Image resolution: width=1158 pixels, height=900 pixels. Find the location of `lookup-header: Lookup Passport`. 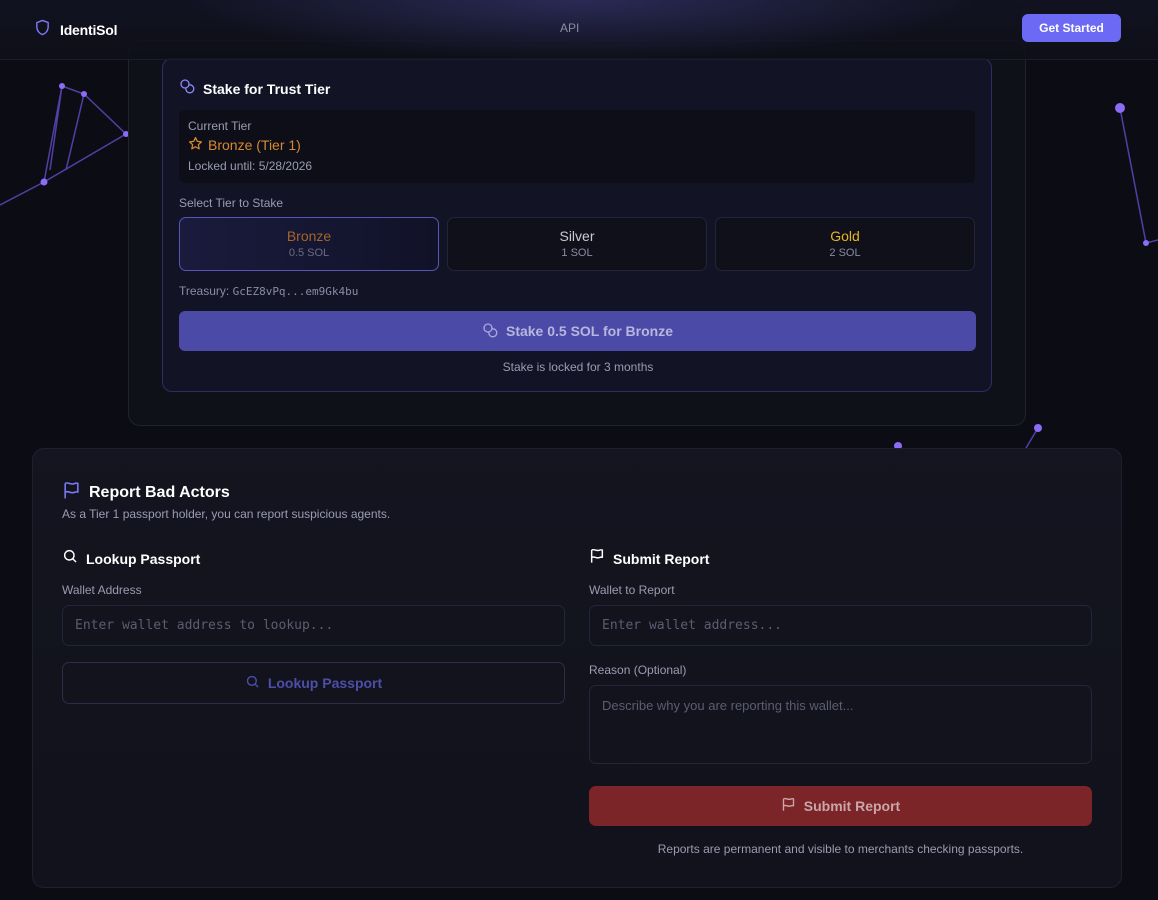

lookup-header: Lookup Passport is located at coordinates (131, 558).